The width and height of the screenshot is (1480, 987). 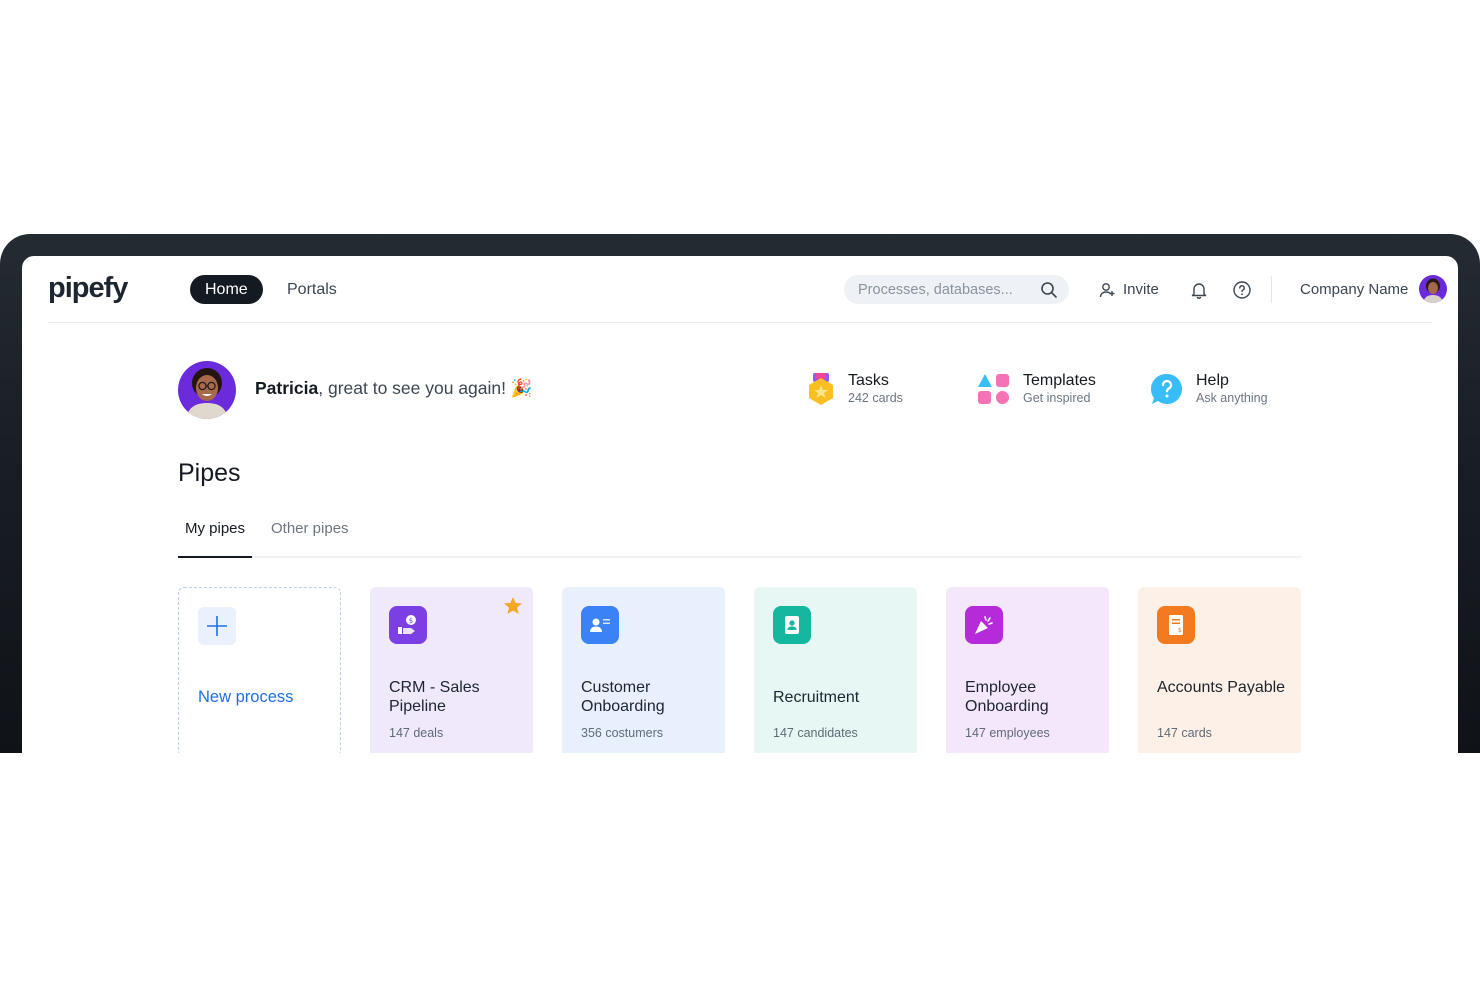 I want to click on nav-home: Home, so click(x=226, y=289).